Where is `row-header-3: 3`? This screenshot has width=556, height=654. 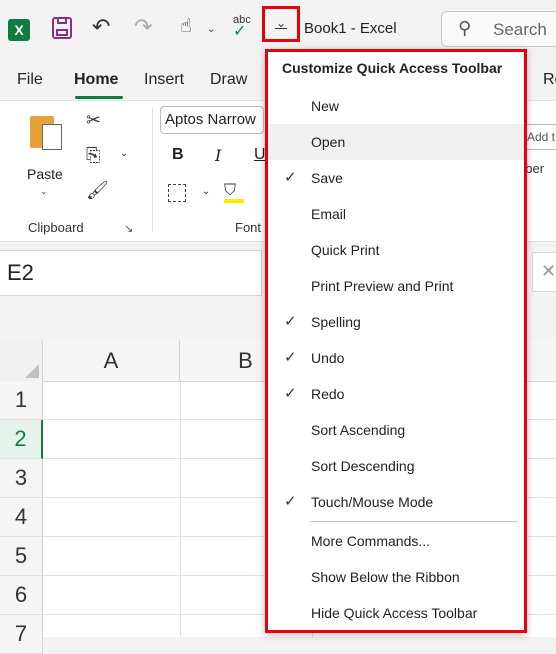 row-header-3: 3 is located at coordinates (21, 478).